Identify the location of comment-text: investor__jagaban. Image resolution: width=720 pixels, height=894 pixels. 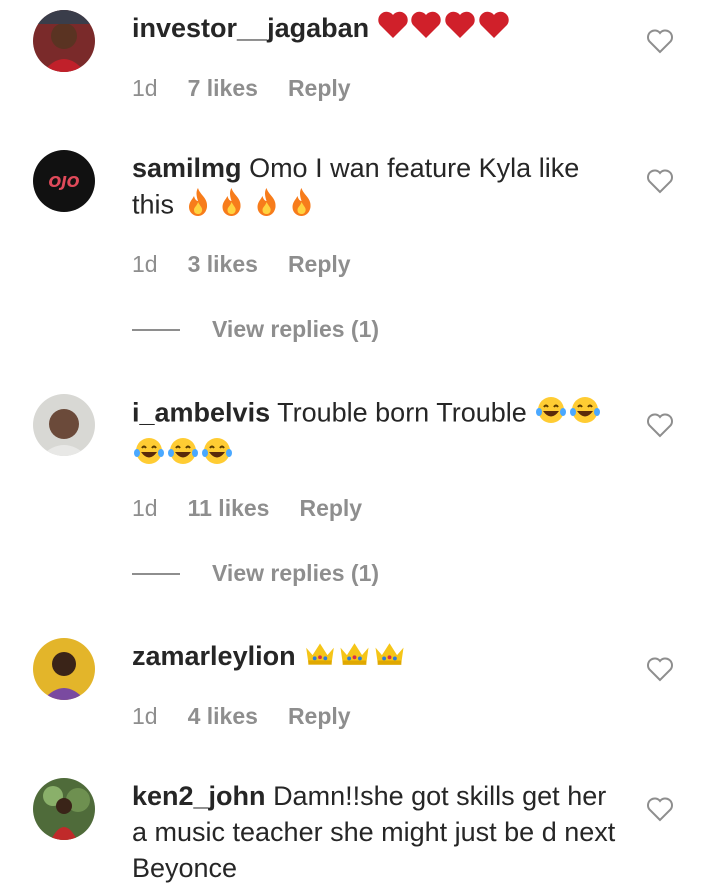
(377, 29).